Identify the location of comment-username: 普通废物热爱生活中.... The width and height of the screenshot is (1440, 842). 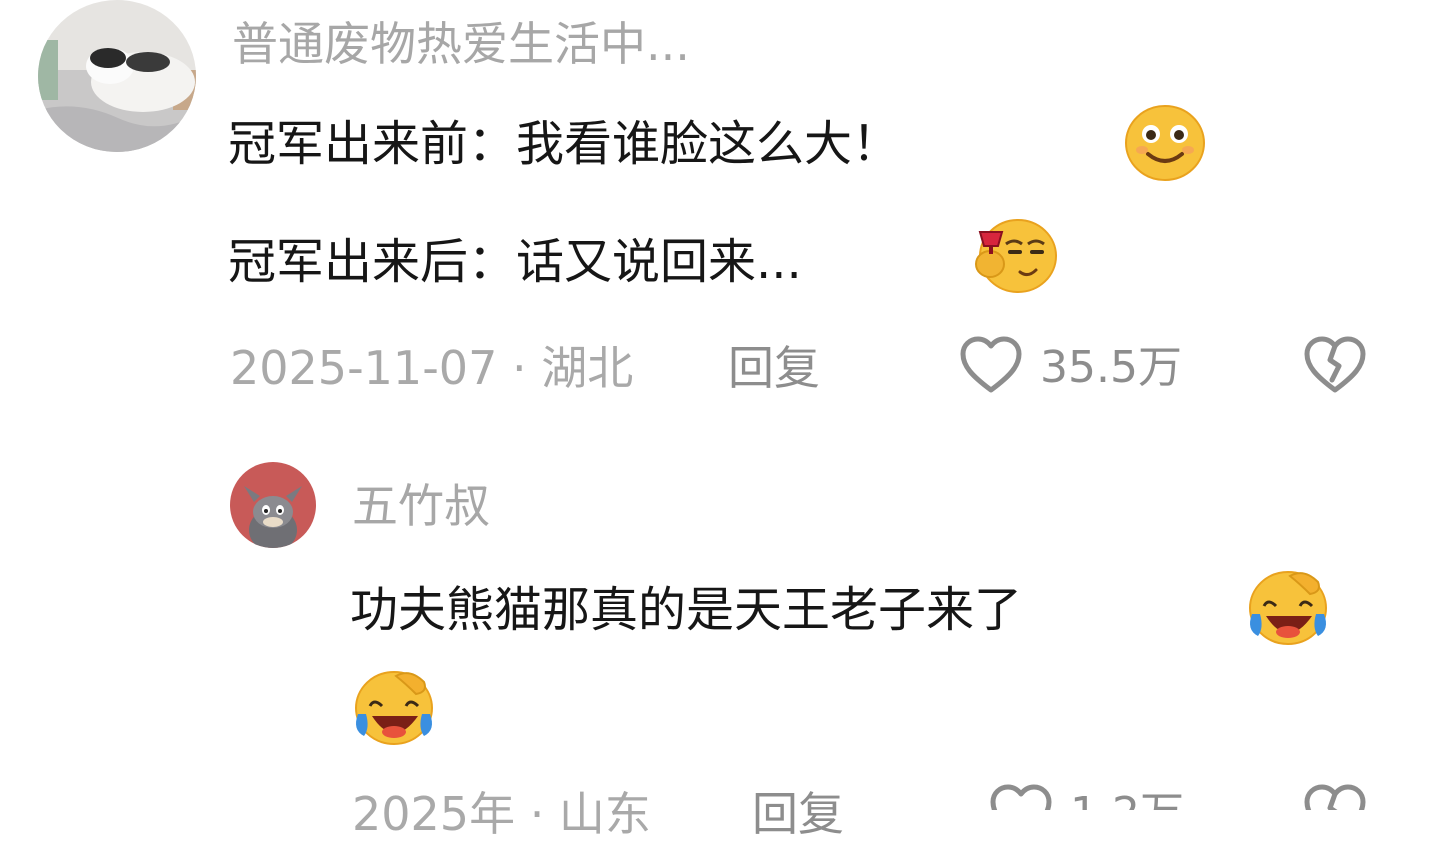
(461, 44).